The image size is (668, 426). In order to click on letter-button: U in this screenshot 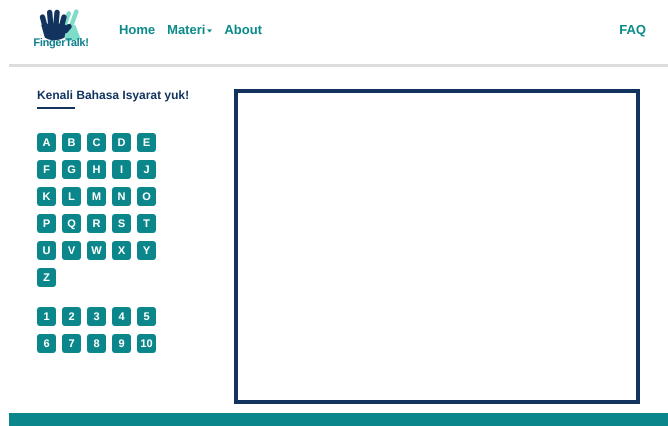, I will do `click(46, 250)`.